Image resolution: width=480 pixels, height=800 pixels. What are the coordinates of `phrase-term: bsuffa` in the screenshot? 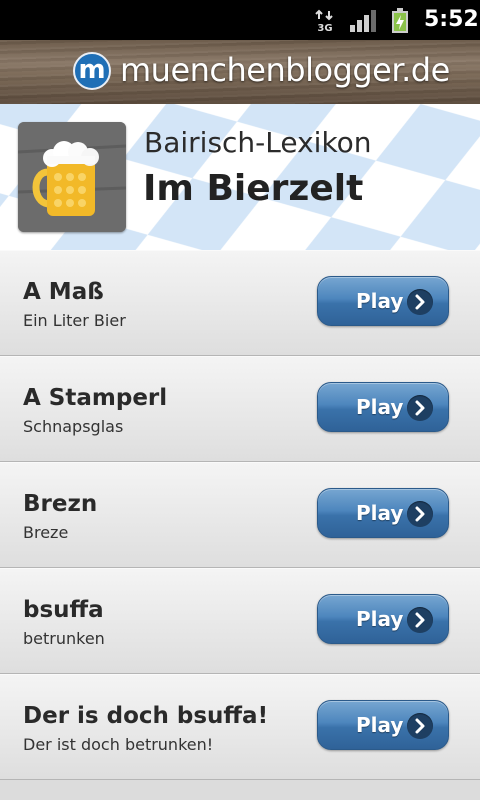 It's located at (63, 610).